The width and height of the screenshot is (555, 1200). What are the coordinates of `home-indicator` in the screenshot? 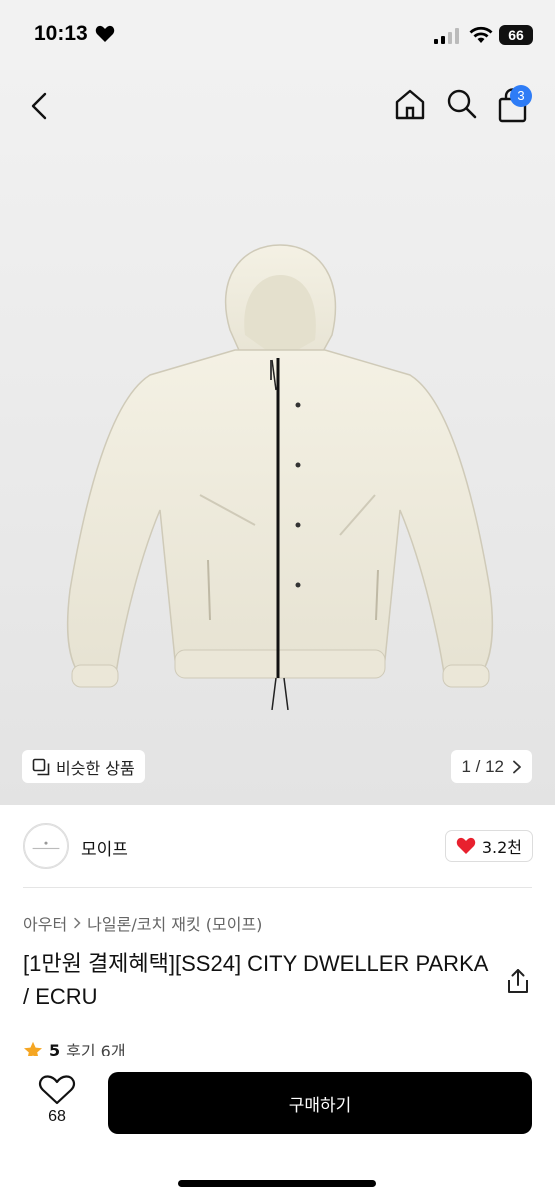 It's located at (277, 1183).